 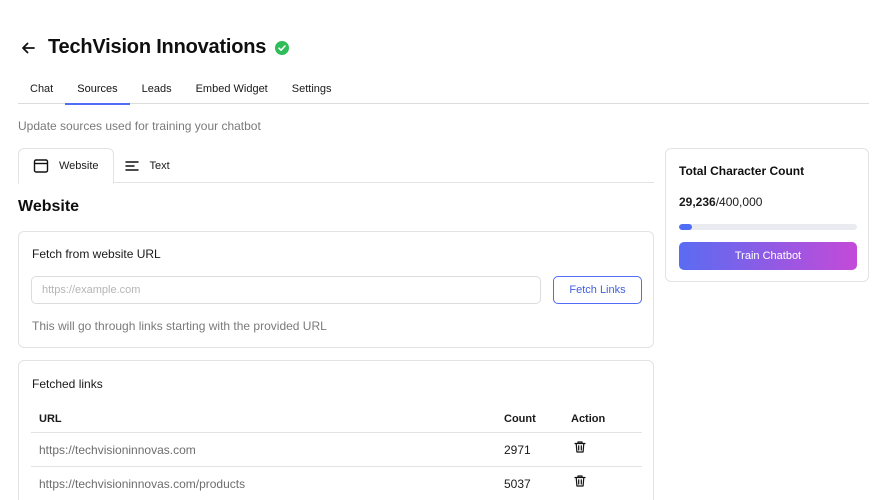 I want to click on fetch-card-title: Fetch from website URL, so click(x=96, y=254).